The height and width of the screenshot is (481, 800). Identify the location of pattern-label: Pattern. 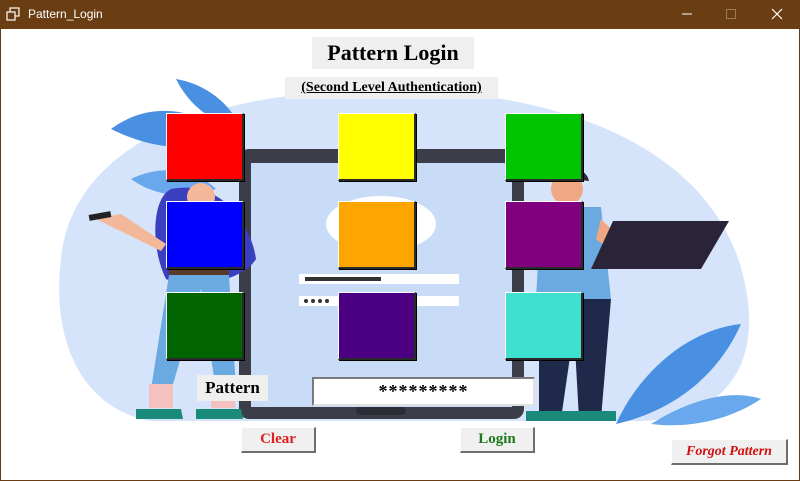
(232, 388).